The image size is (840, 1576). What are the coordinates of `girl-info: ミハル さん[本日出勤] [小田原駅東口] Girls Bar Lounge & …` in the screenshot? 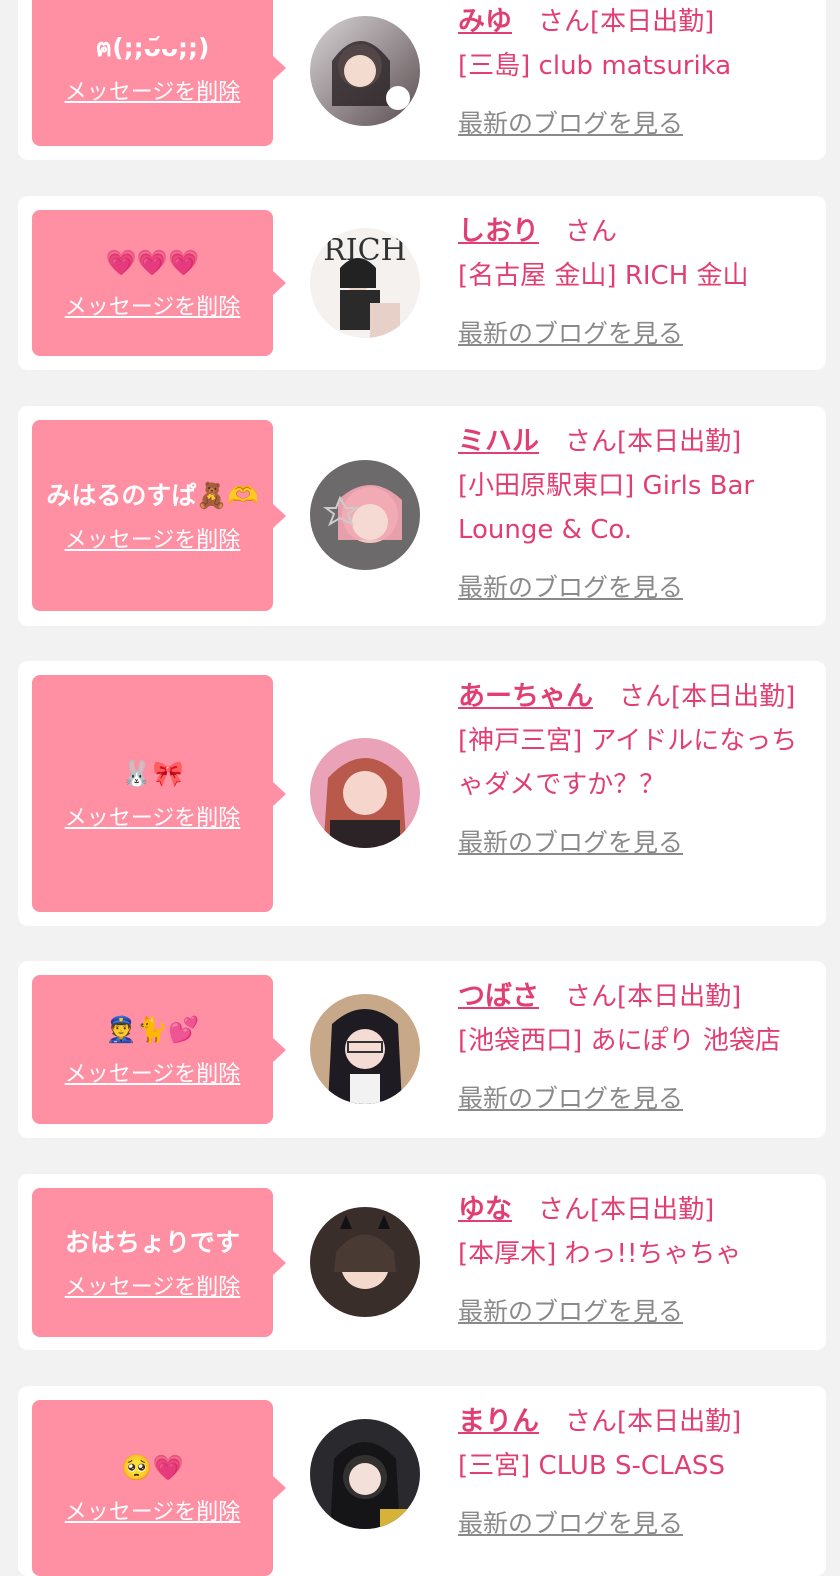 It's located at (638, 515).